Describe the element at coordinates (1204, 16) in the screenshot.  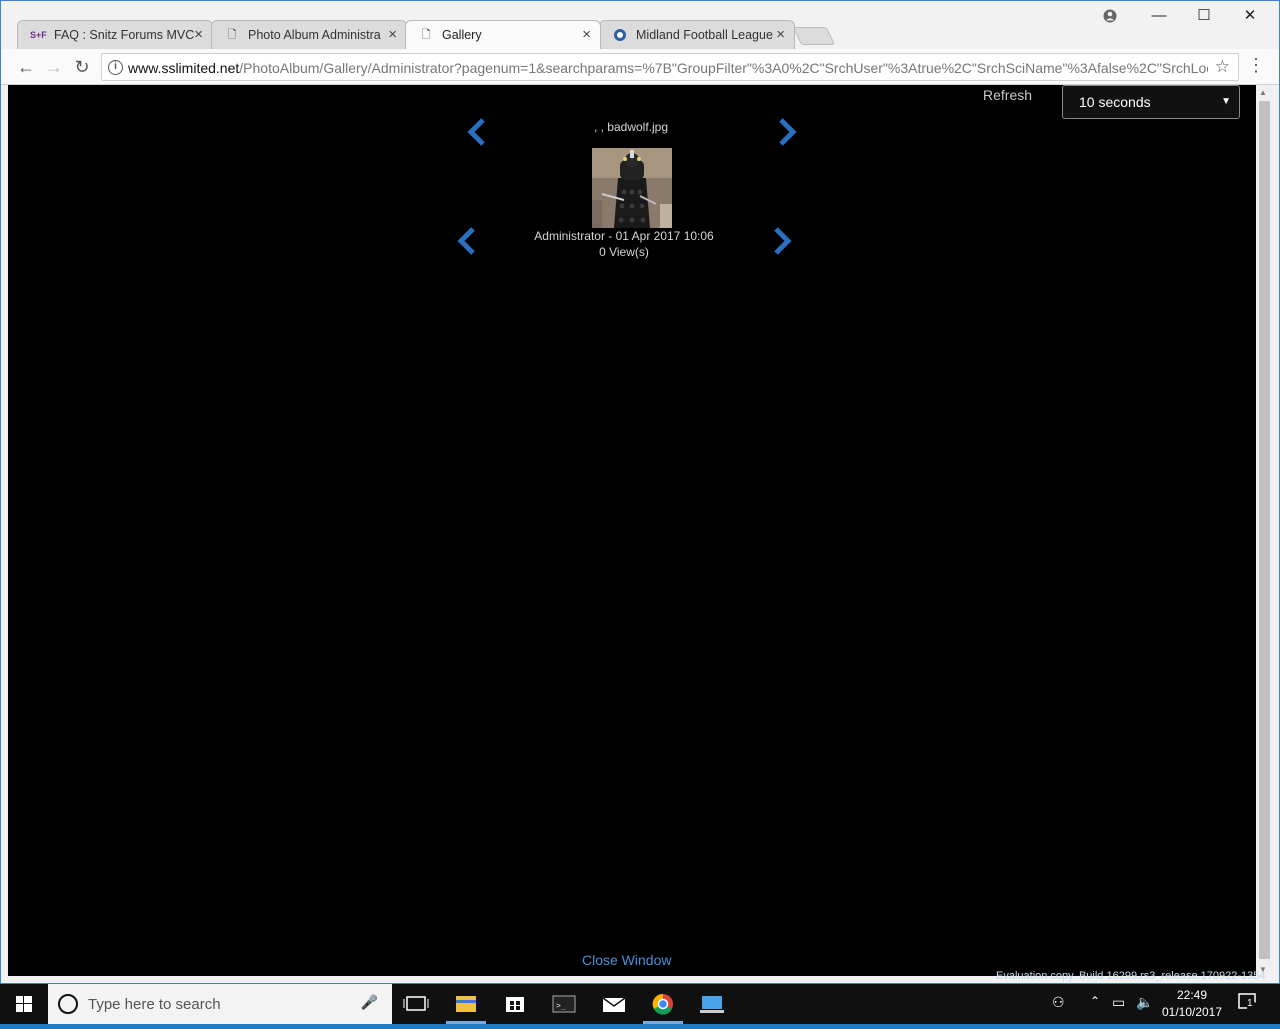
I see `maximize-icon: ☐` at that location.